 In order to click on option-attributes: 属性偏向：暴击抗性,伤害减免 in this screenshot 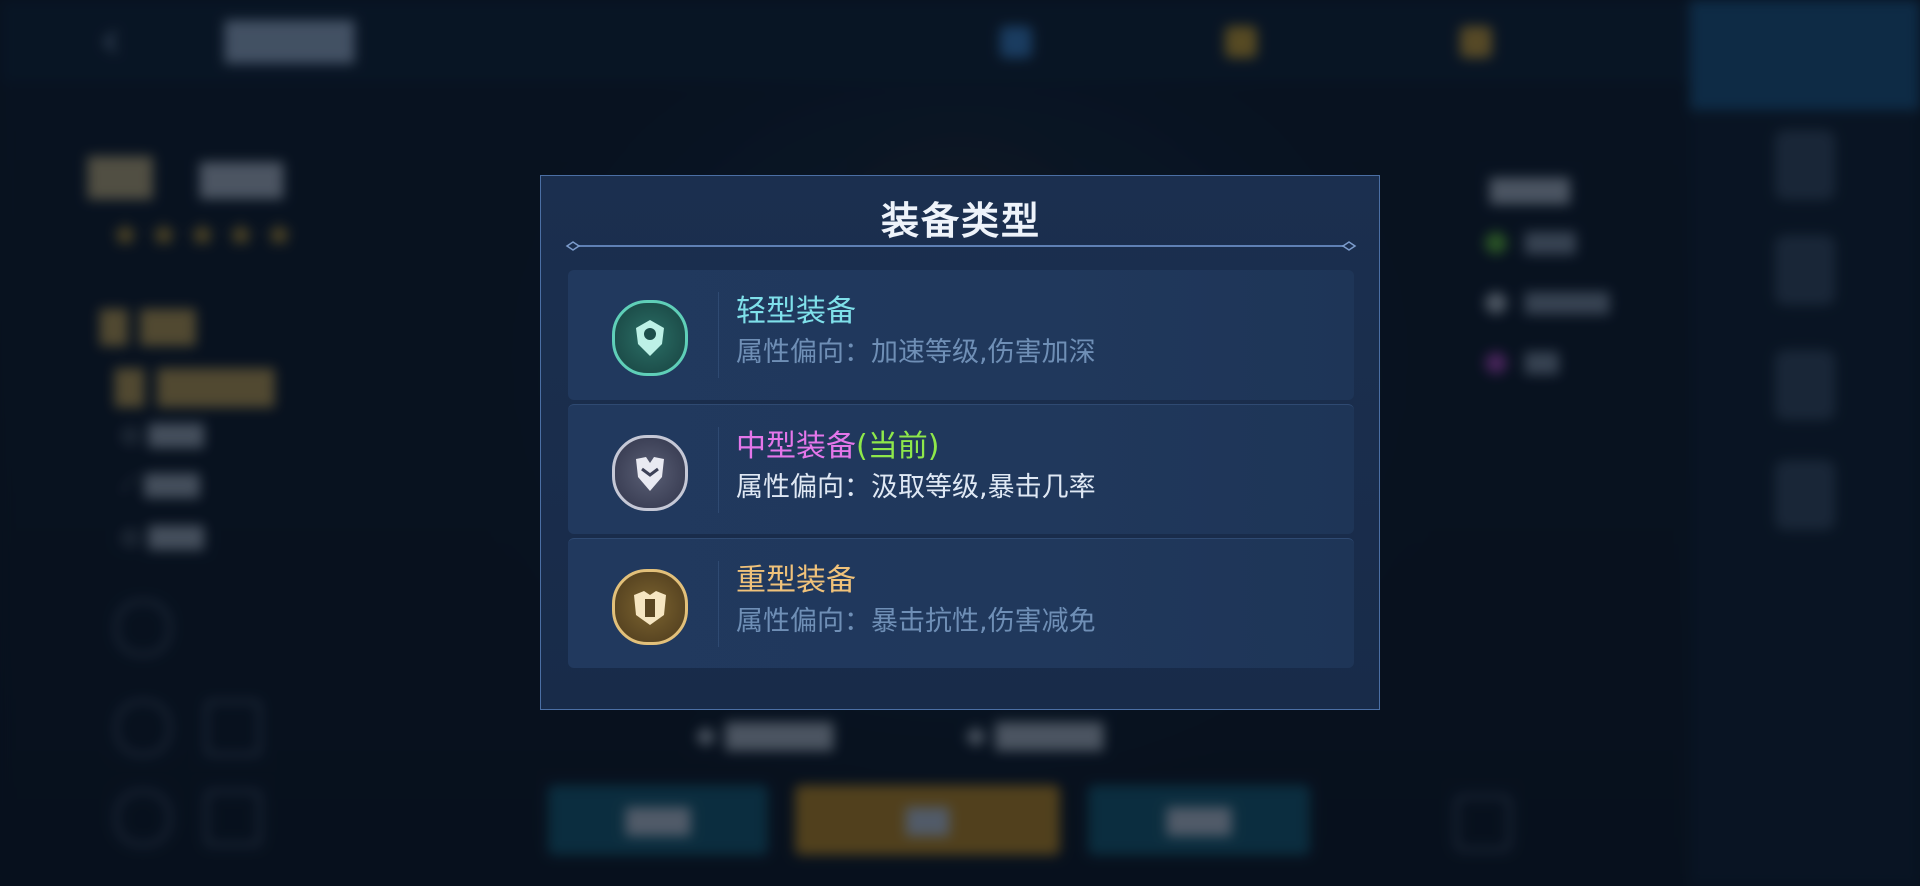, I will do `click(916, 618)`.